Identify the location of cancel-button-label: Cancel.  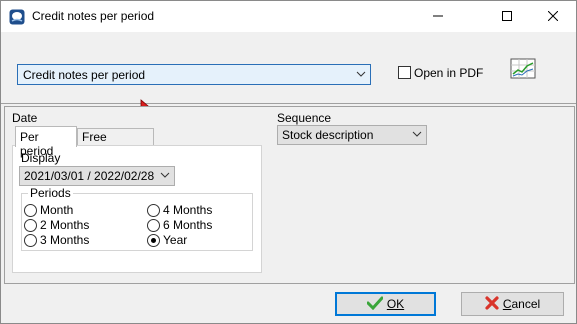
(521, 304).